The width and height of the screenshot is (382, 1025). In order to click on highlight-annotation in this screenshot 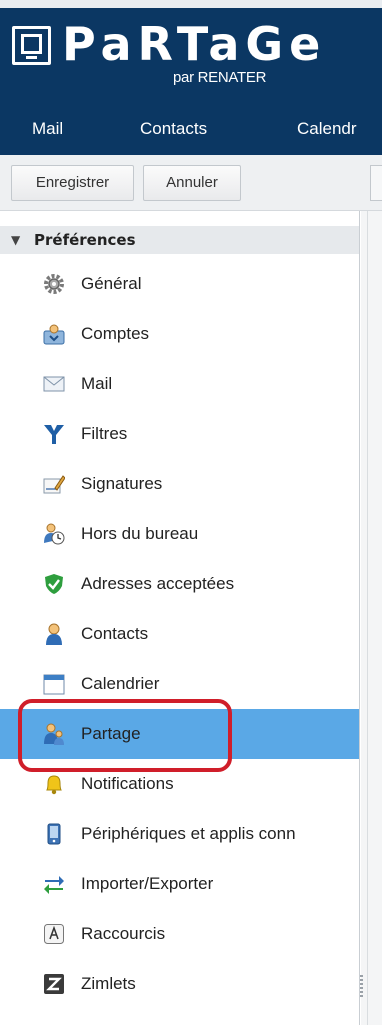, I will do `click(125, 735)`.